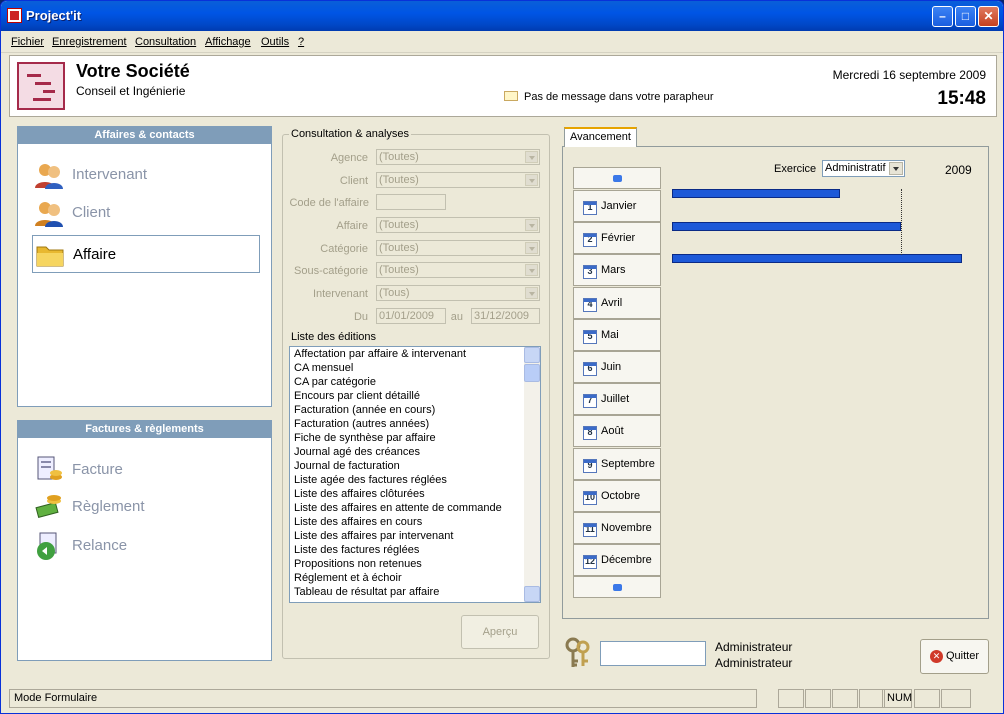 Image resolution: width=1004 pixels, height=714 pixels. Describe the element at coordinates (383, 698) in the screenshot. I see `status-mode: Mode Formulaire` at that location.